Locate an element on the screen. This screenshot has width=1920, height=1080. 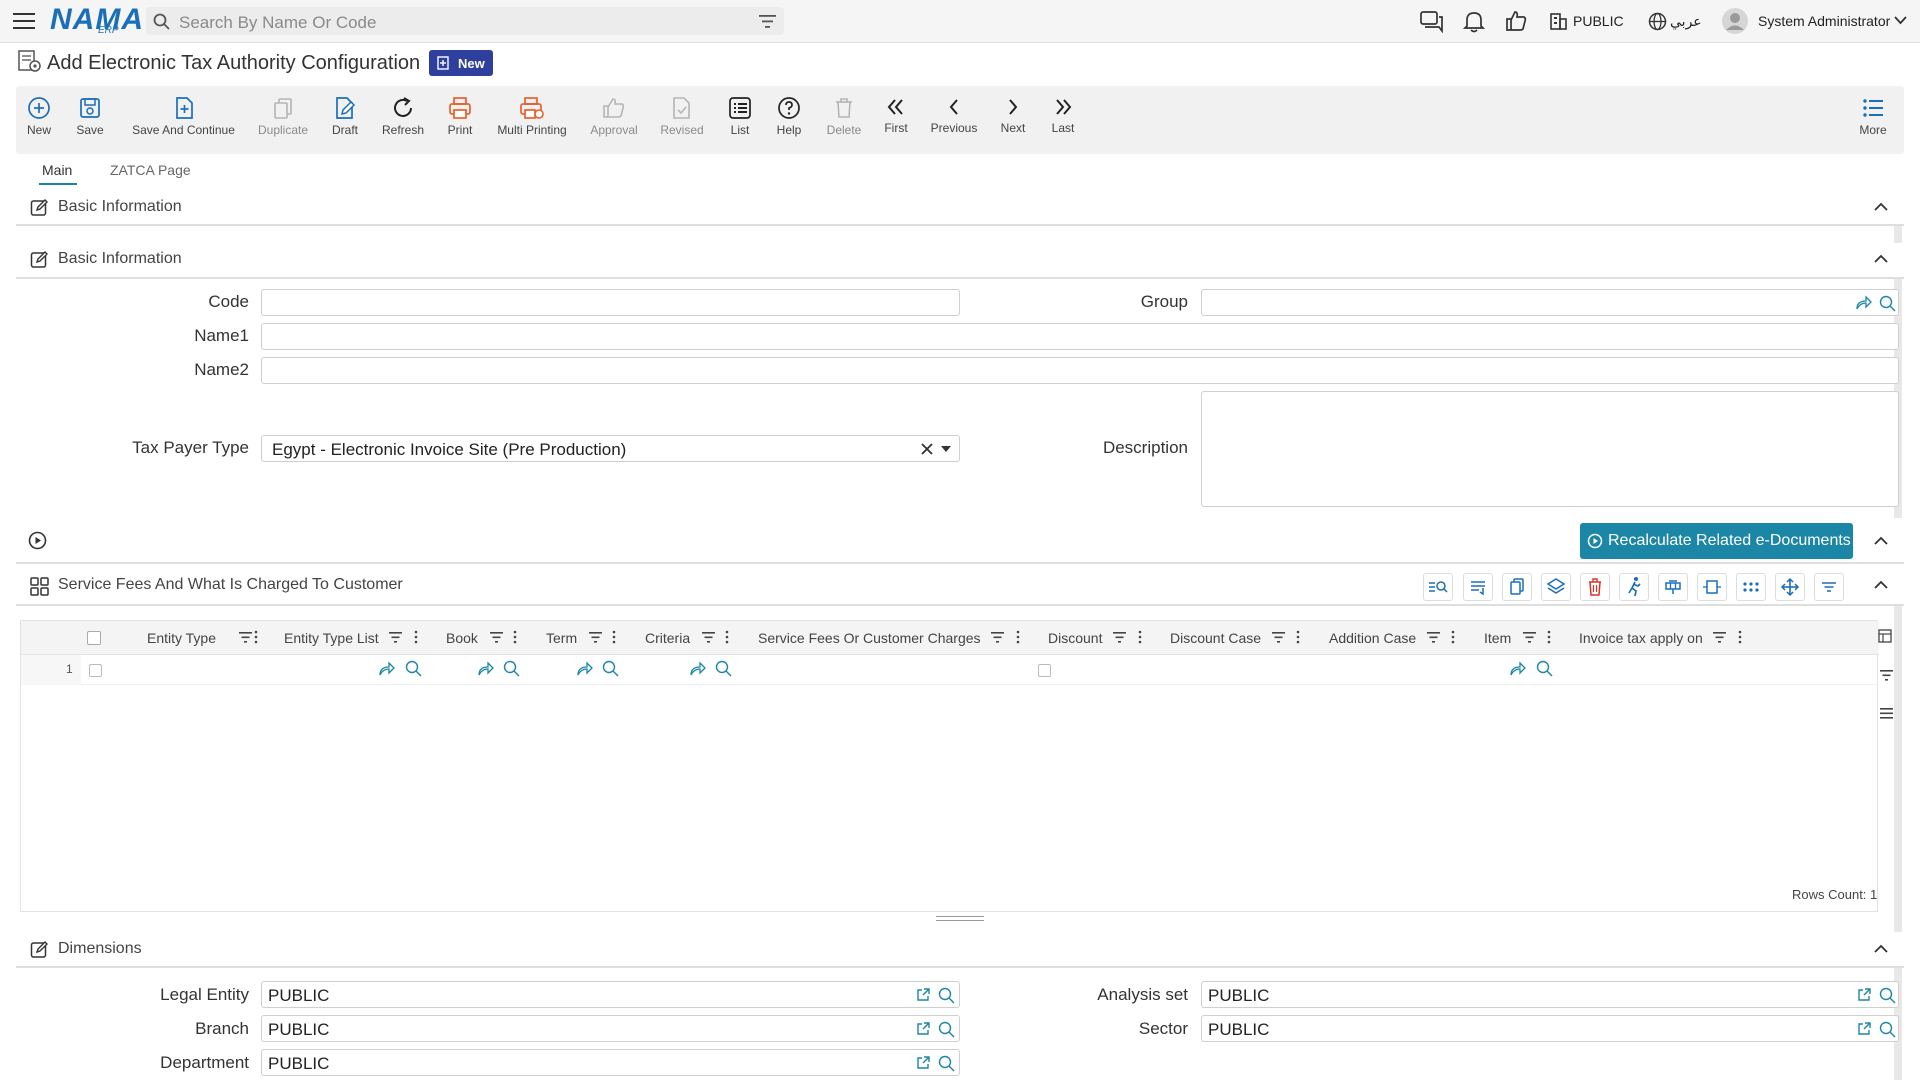
group-field is located at coordinates (1550, 302).